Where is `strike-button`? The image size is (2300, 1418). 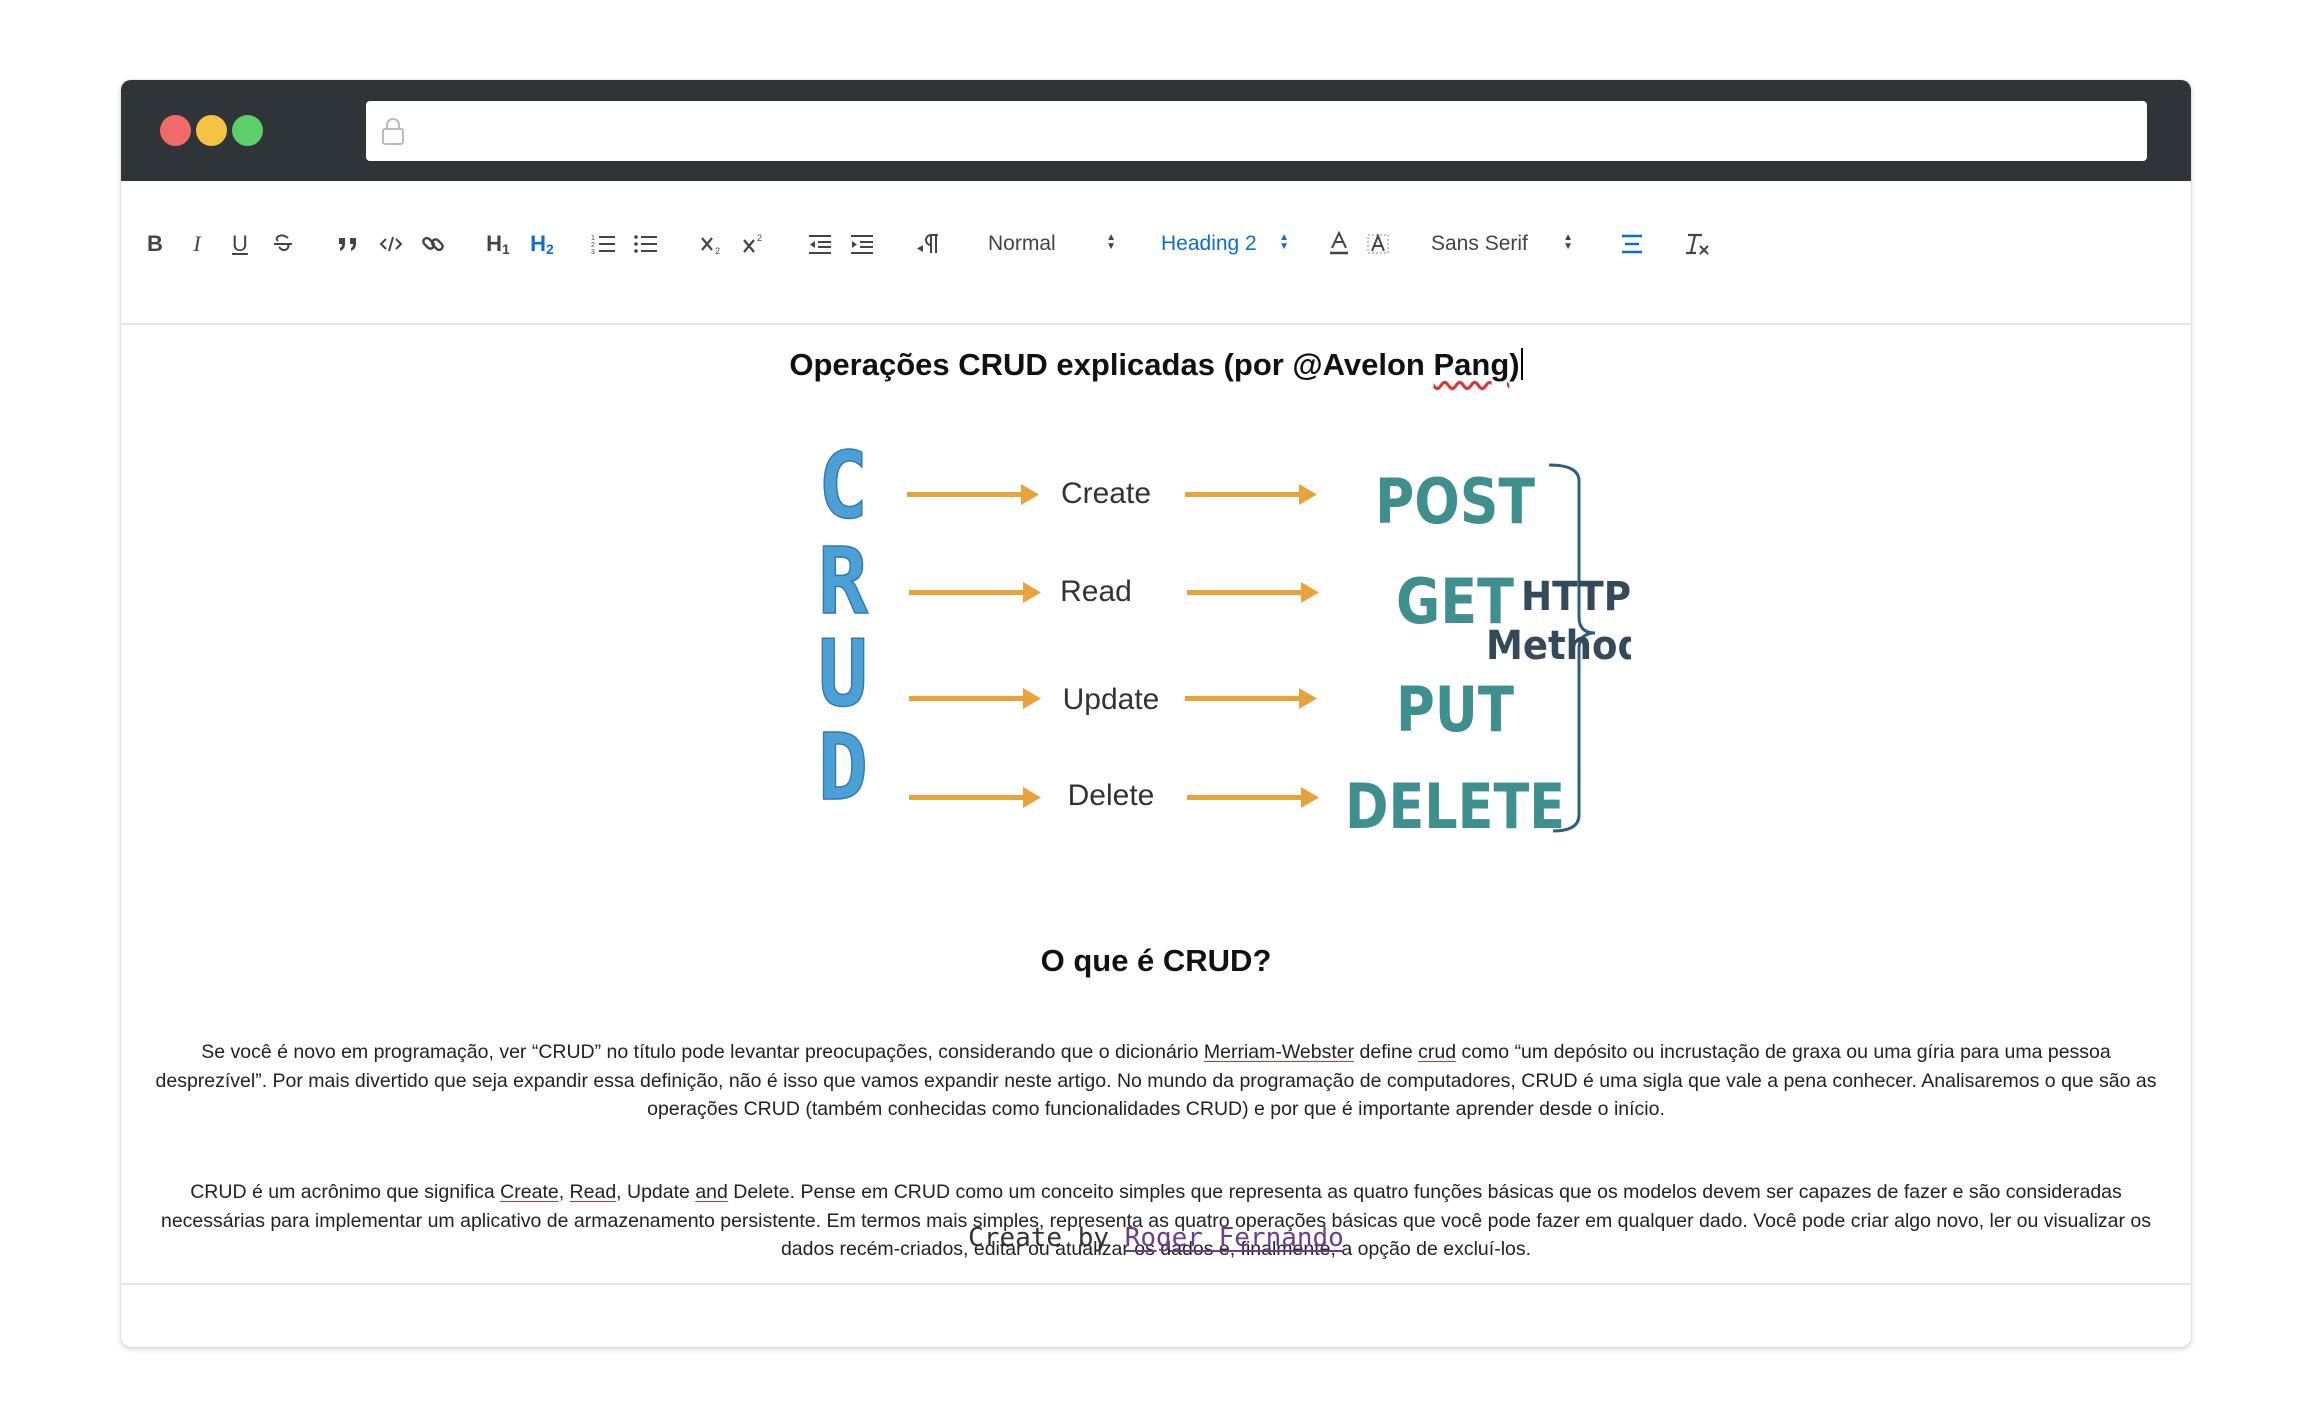
strike-button is located at coordinates (283, 244).